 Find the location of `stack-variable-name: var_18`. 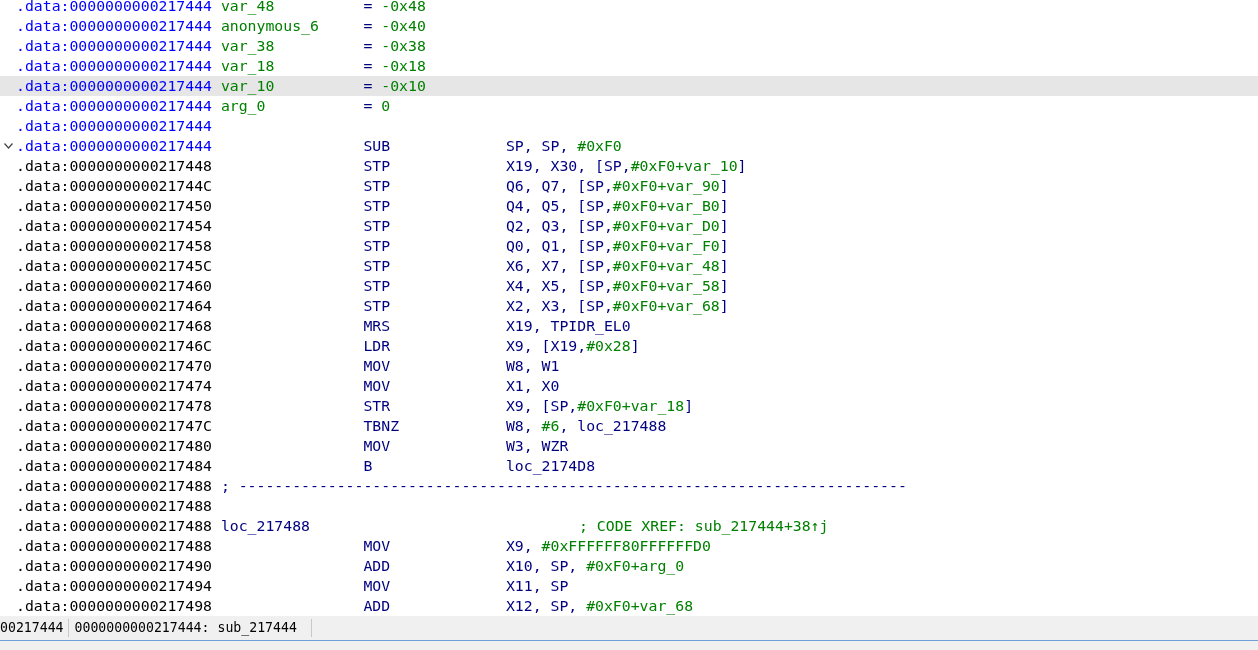

stack-variable-name: var_18 is located at coordinates (248, 66).